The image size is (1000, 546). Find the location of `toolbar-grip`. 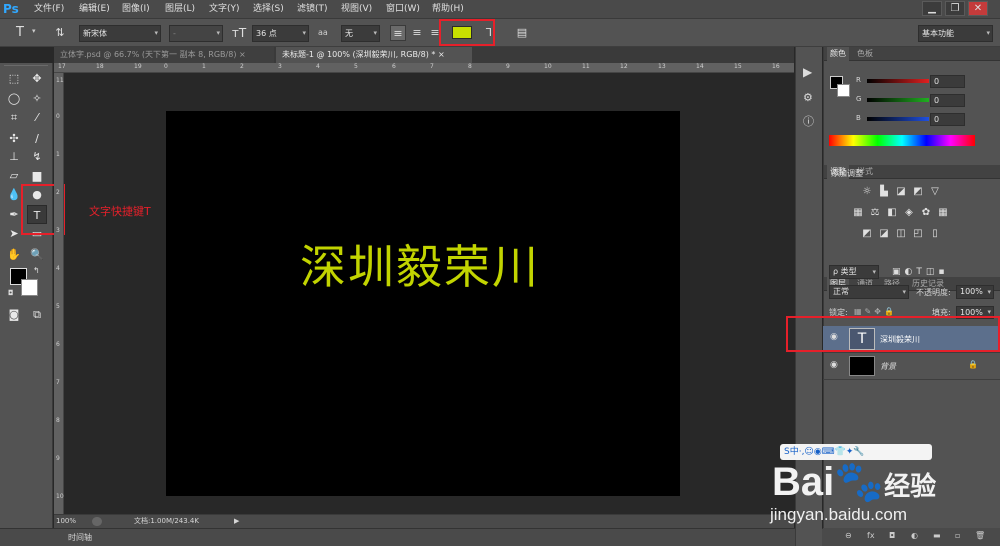

toolbar-grip is located at coordinates (26, 66).